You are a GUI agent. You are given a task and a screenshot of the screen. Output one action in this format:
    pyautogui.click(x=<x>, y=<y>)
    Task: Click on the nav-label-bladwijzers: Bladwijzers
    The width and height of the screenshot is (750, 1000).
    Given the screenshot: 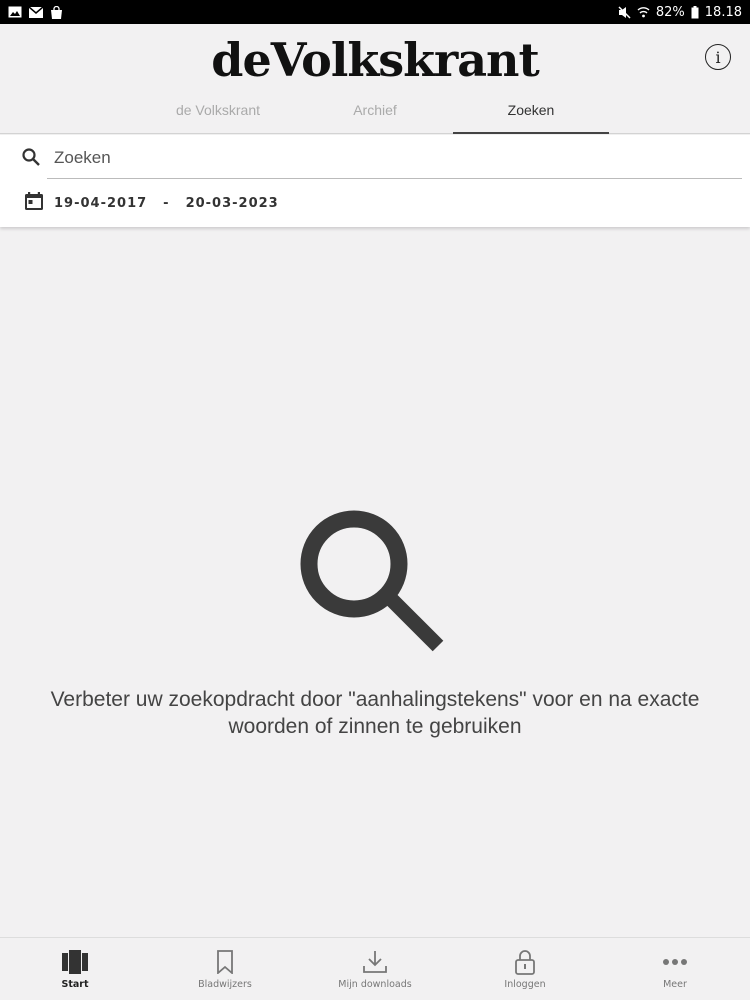 What is the action you would take?
    pyautogui.click(x=225, y=984)
    